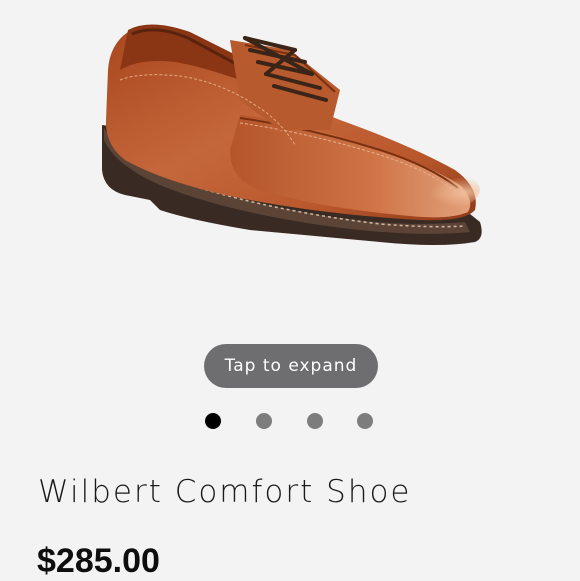 Image resolution: width=580 pixels, height=581 pixels. Describe the element at coordinates (291, 366) in the screenshot. I see `tap-to-expand-button: Tap to expand` at that location.